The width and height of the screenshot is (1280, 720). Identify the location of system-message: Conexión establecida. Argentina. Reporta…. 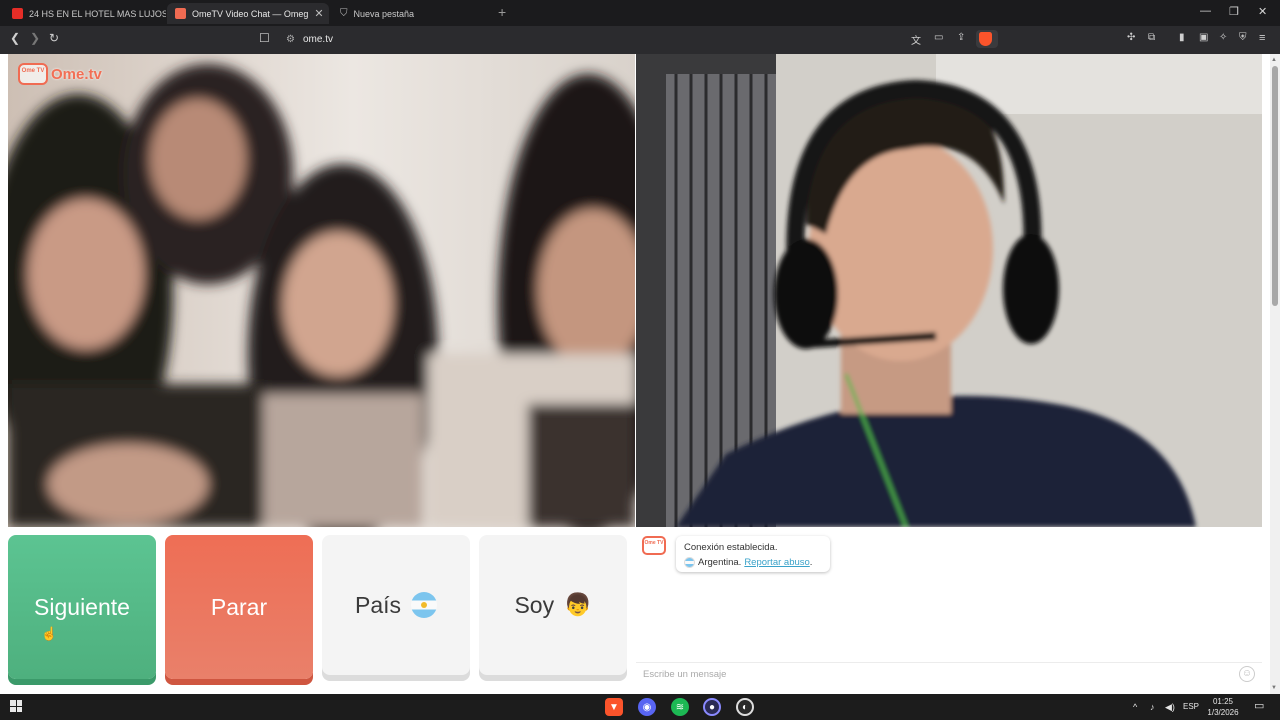
(753, 554).